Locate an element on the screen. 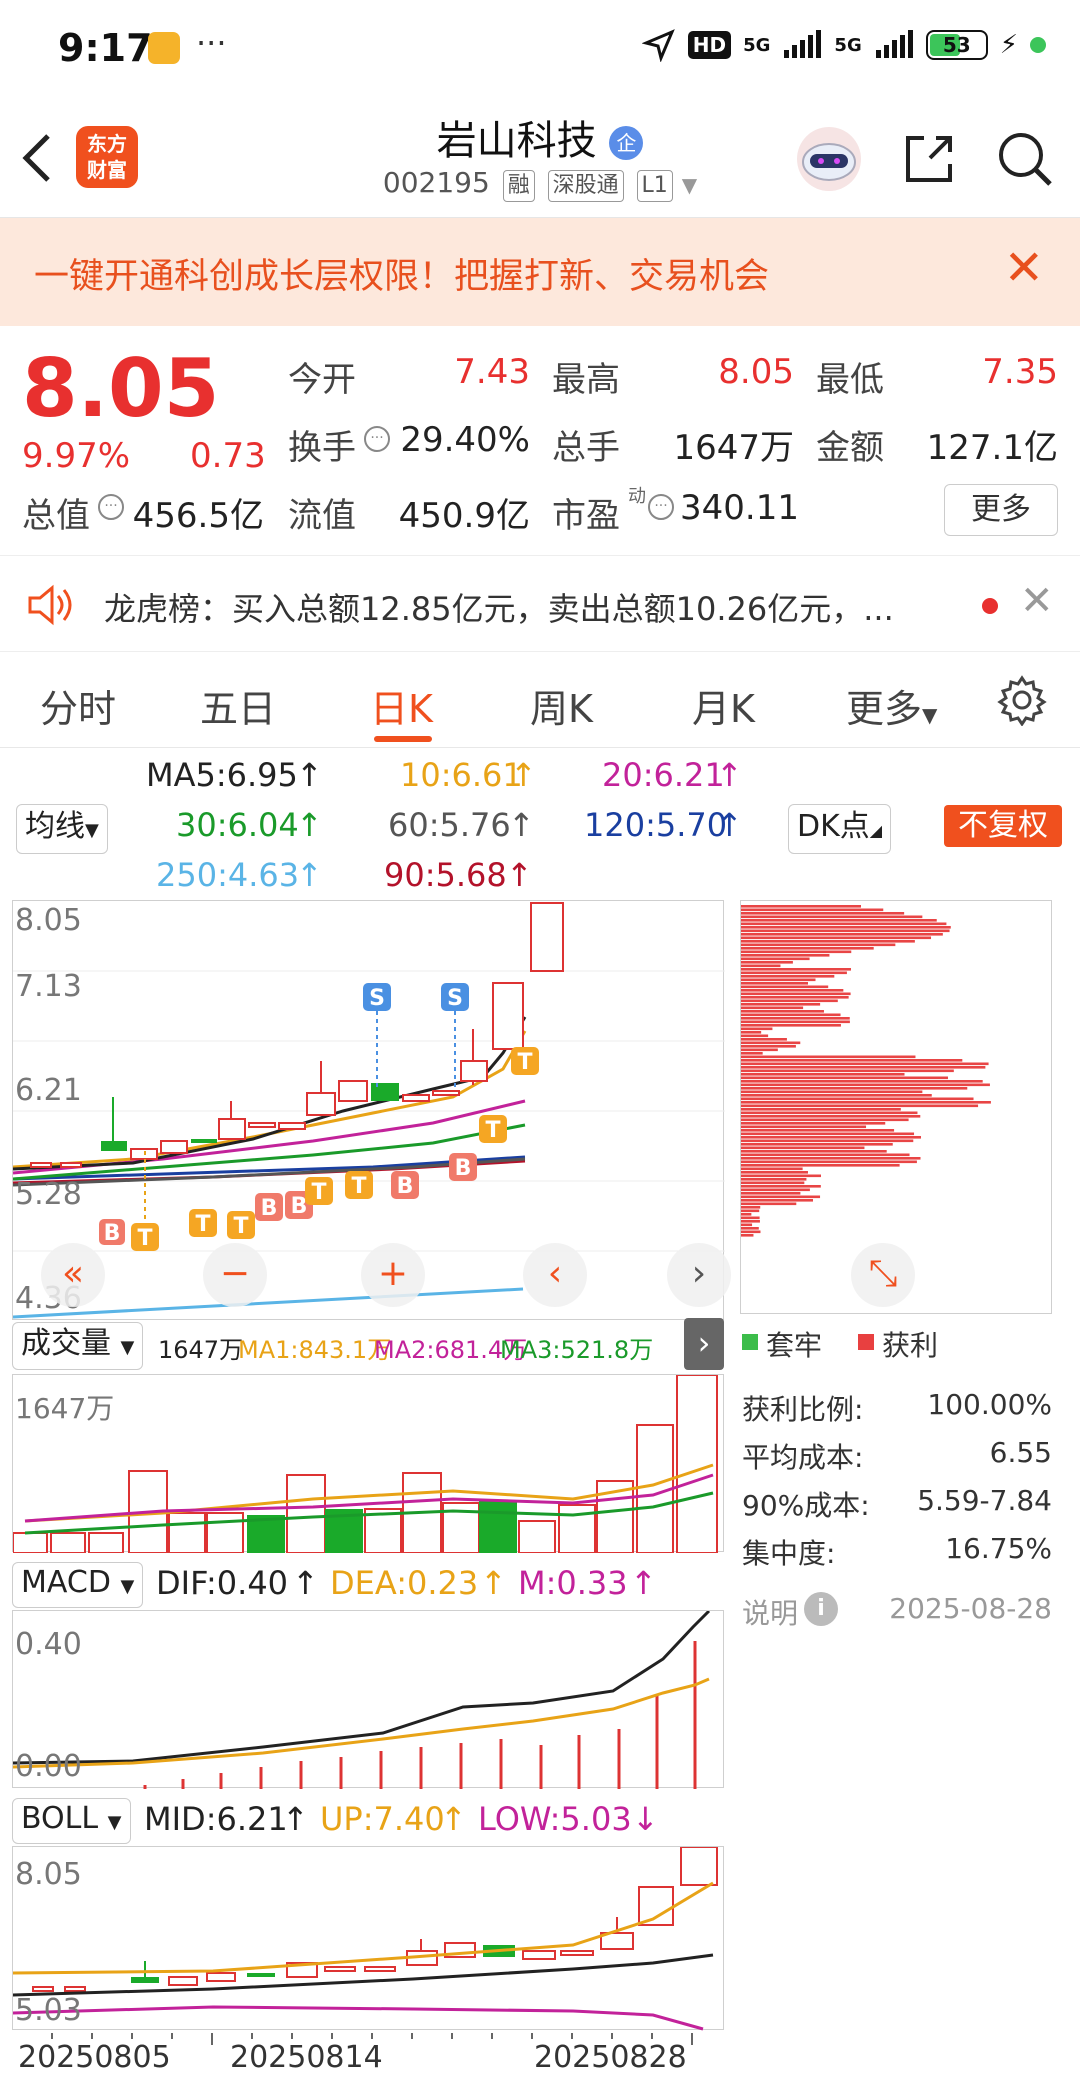 The height and width of the screenshot is (2084, 1080). macd-selector: MACD ▼ is located at coordinates (78, 1585).